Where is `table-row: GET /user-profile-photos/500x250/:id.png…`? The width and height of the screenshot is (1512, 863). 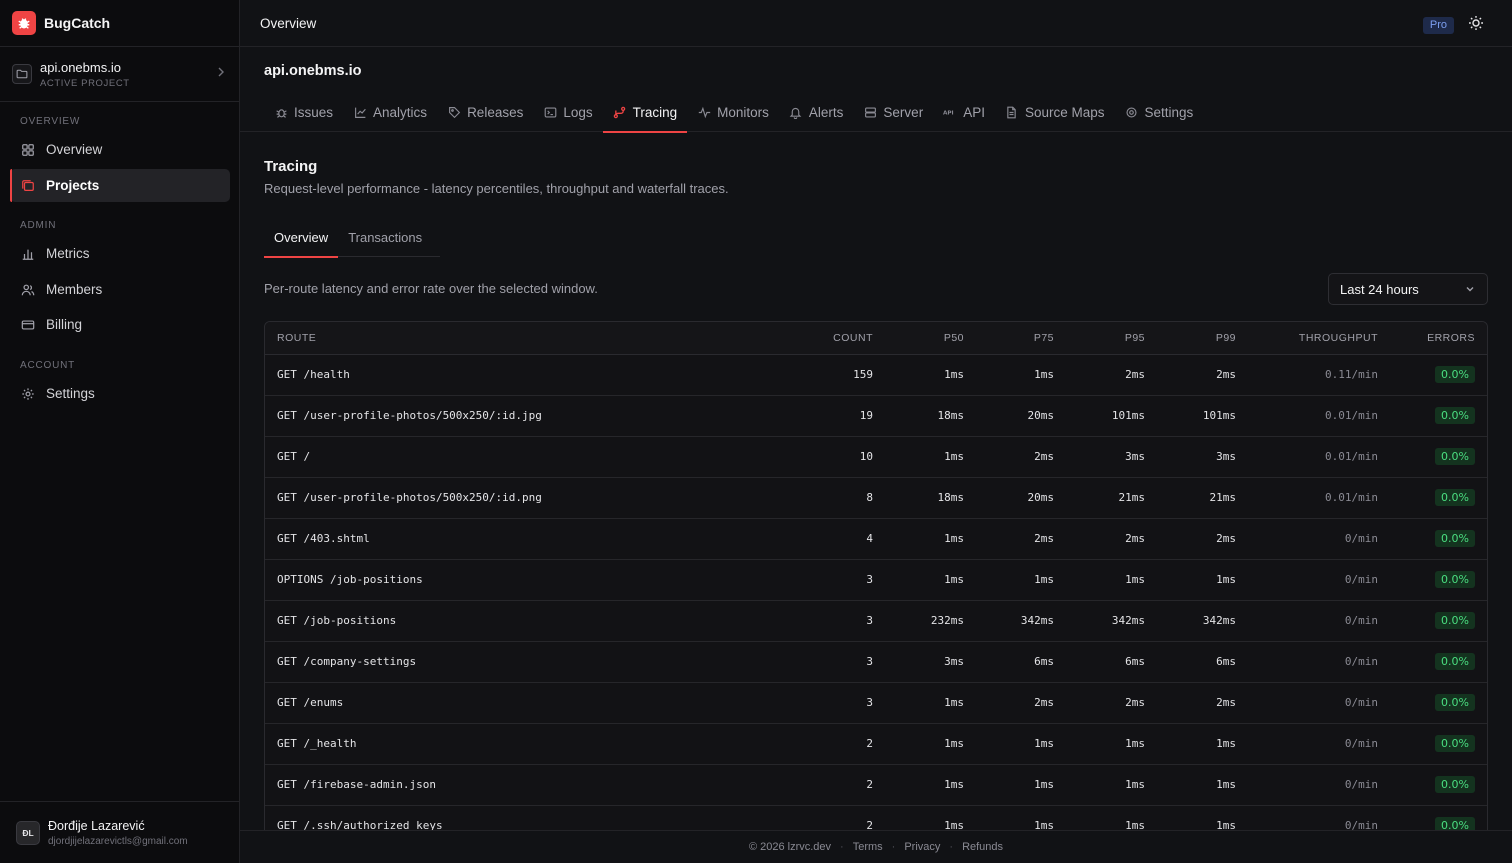 table-row: GET /user-profile-photos/500x250/:id.png… is located at coordinates (876, 497).